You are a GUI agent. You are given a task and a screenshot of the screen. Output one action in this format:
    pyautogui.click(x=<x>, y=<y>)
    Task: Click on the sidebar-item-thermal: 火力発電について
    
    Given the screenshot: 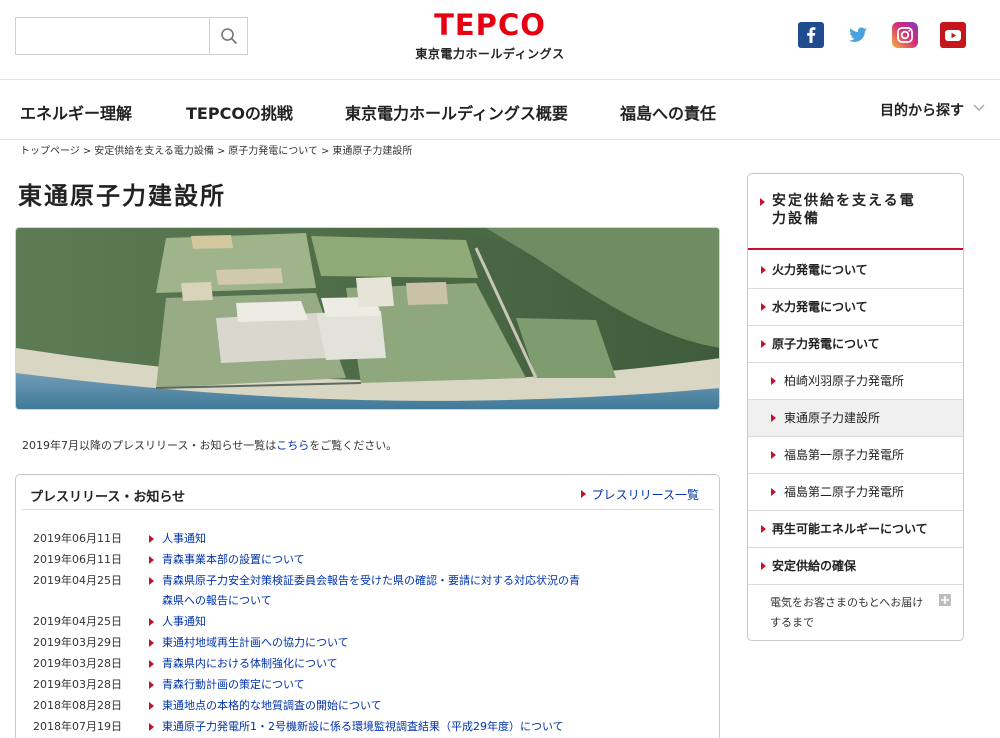 What is the action you would take?
    pyautogui.click(x=855, y=270)
    